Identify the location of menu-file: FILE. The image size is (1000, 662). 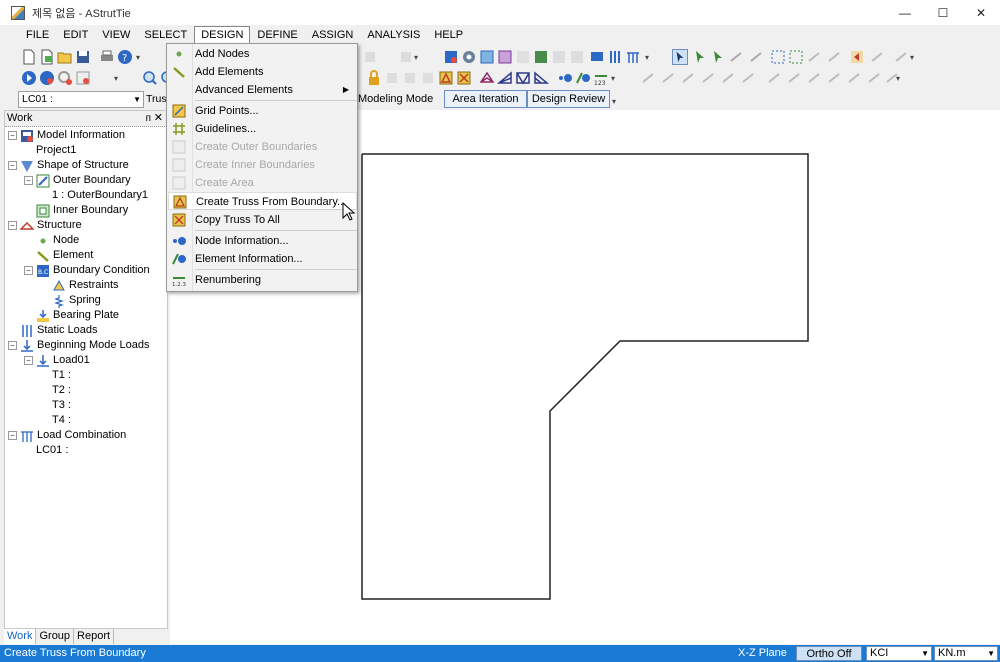
(37, 35).